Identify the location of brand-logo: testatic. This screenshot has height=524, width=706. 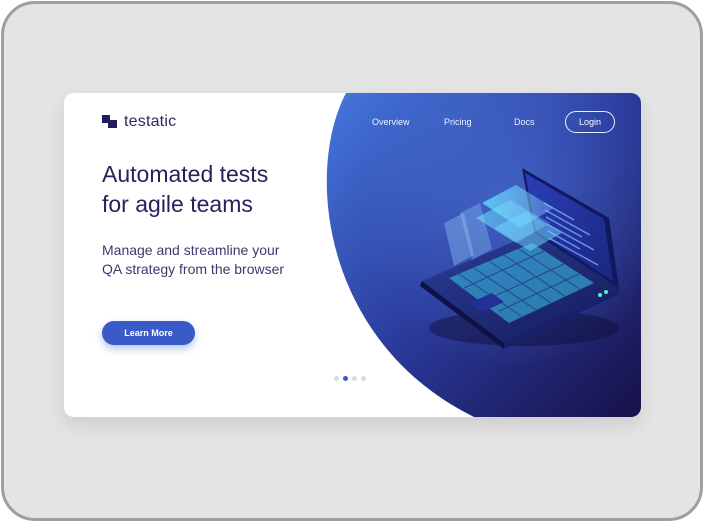
(139, 122).